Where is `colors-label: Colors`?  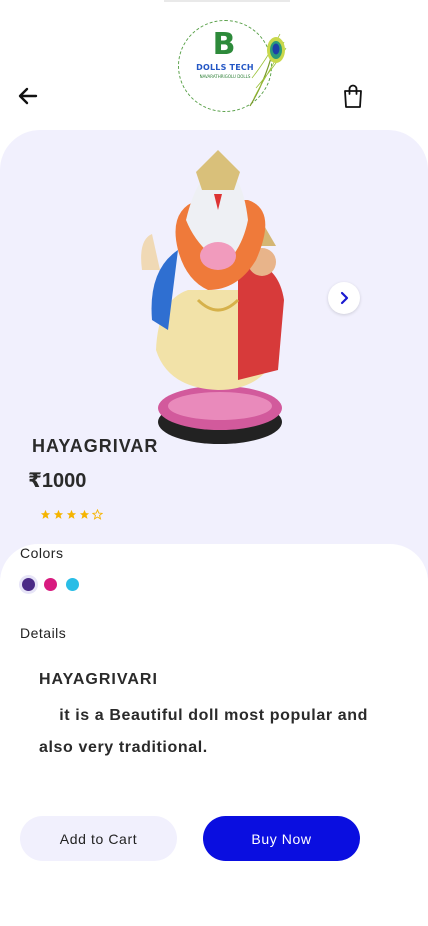 colors-label: Colors is located at coordinates (42, 553).